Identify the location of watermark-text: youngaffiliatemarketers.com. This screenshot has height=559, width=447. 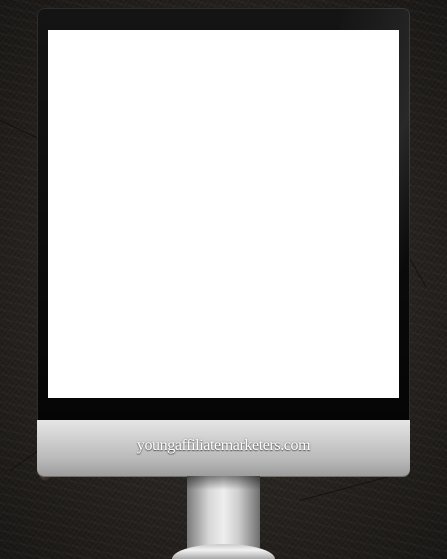
(223, 445).